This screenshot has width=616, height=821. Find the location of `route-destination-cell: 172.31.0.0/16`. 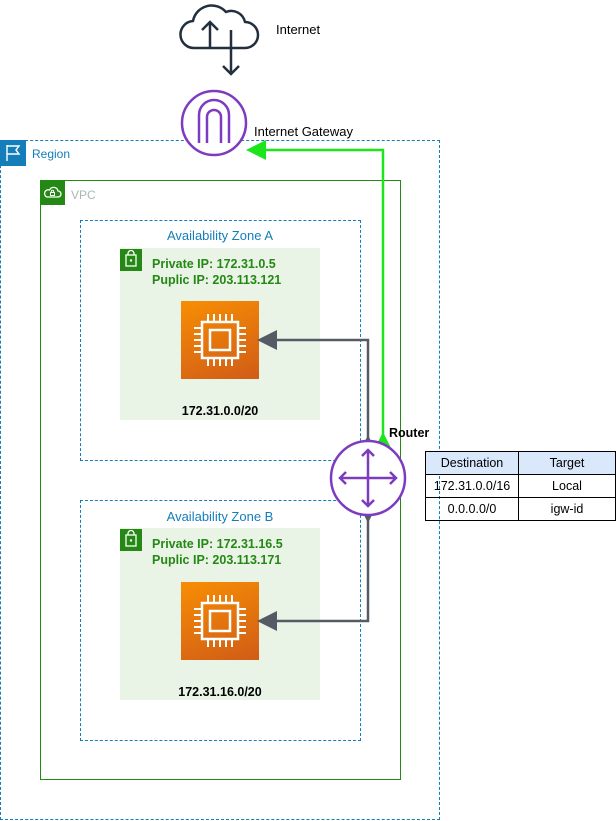

route-destination-cell: 172.31.0.0/16 is located at coordinates (472, 486).